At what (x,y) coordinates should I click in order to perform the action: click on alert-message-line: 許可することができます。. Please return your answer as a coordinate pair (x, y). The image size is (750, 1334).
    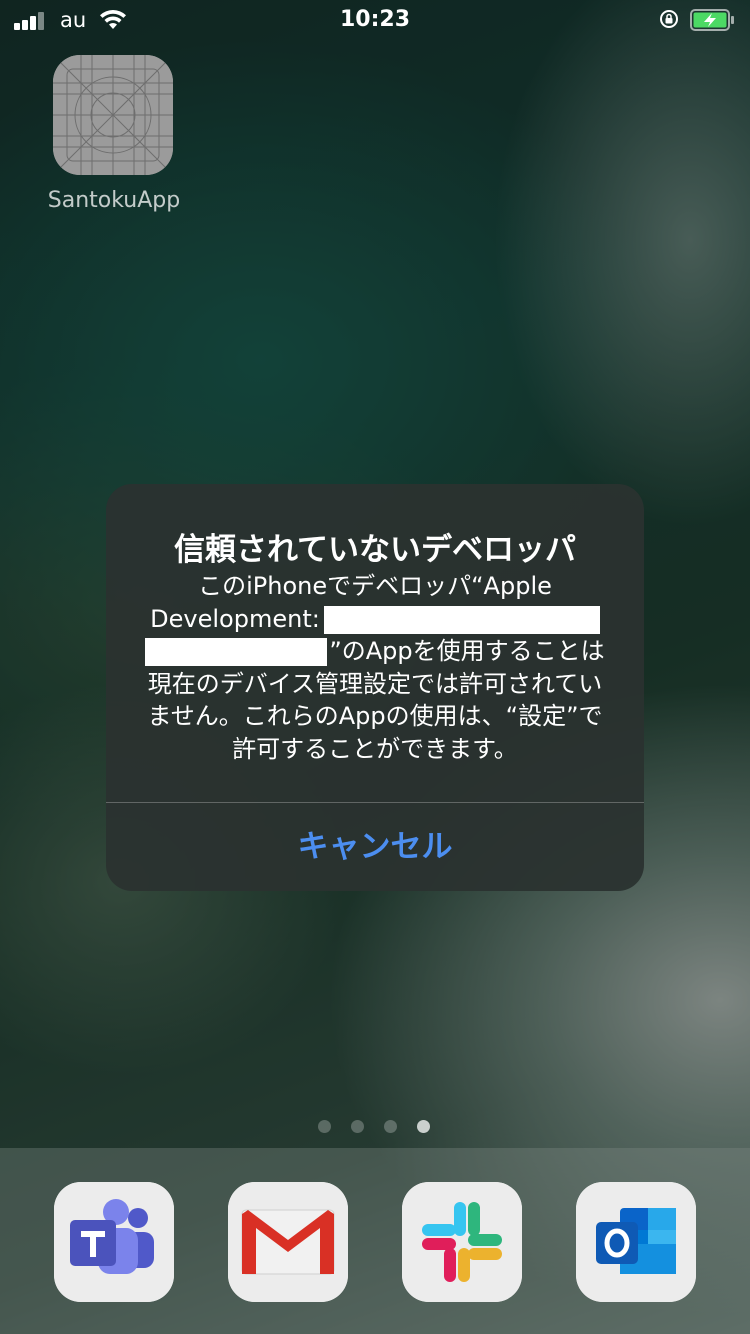
    Looking at the image, I should click on (375, 748).